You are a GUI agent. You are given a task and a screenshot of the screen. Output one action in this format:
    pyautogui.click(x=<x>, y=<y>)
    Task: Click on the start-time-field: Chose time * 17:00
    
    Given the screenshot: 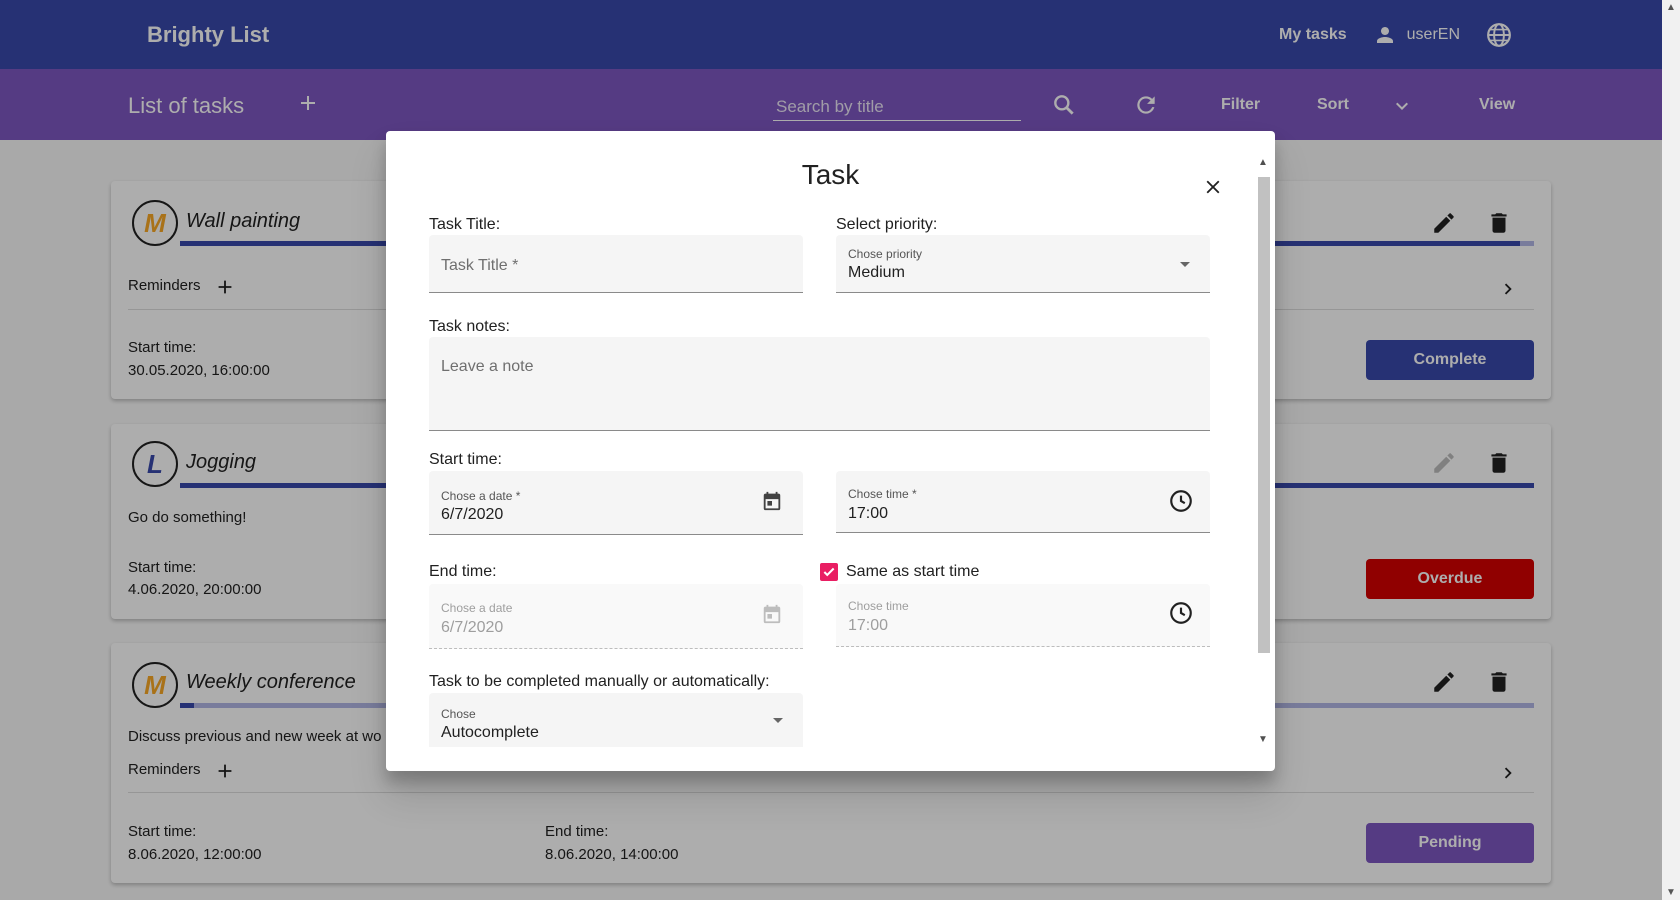 What is the action you would take?
    pyautogui.click(x=1023, y=502)
    